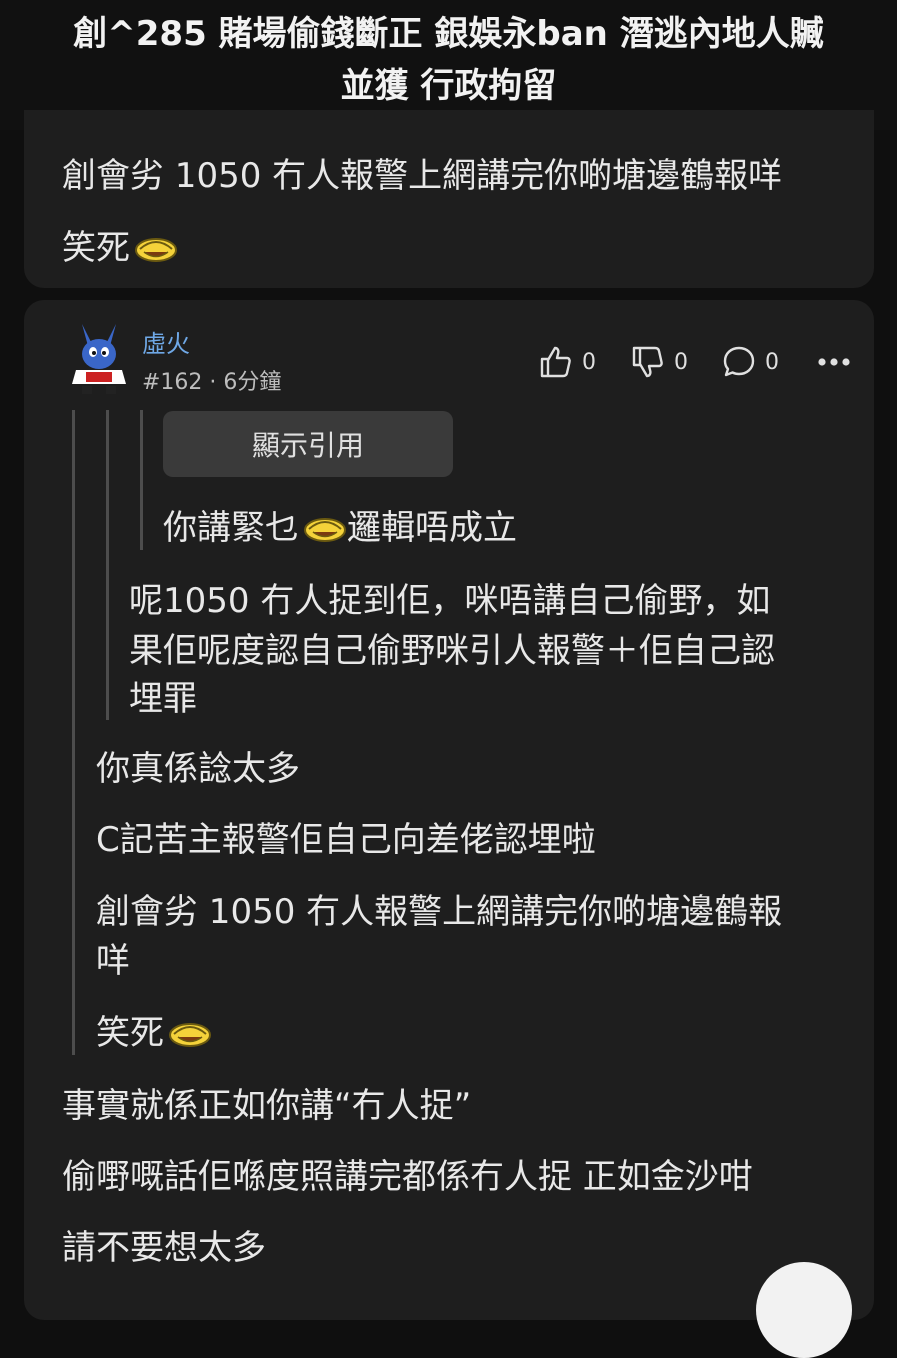 This screenshot has width=897, height=1358. I want to click on post-meta: #162 · 6分鐘, so click(212, 382).